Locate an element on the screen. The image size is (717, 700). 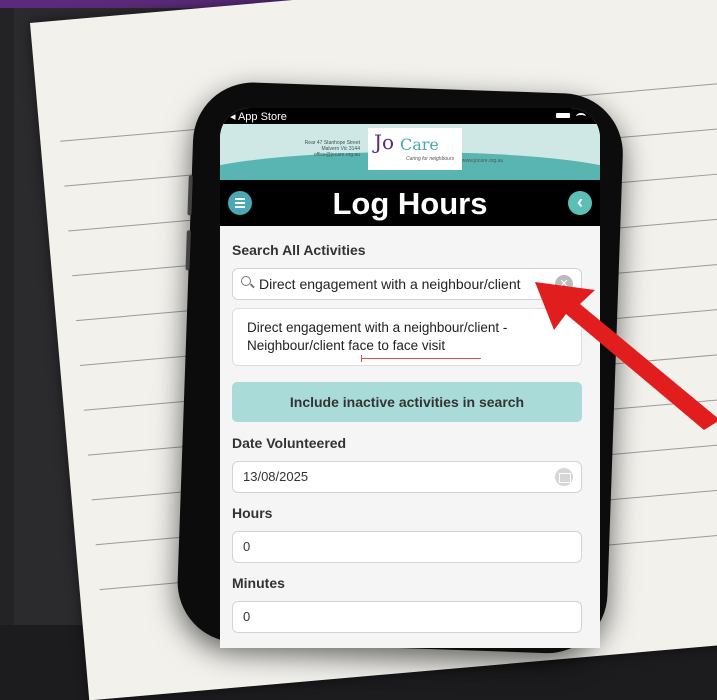
calendar-icon is located at coordinates (564, 477).